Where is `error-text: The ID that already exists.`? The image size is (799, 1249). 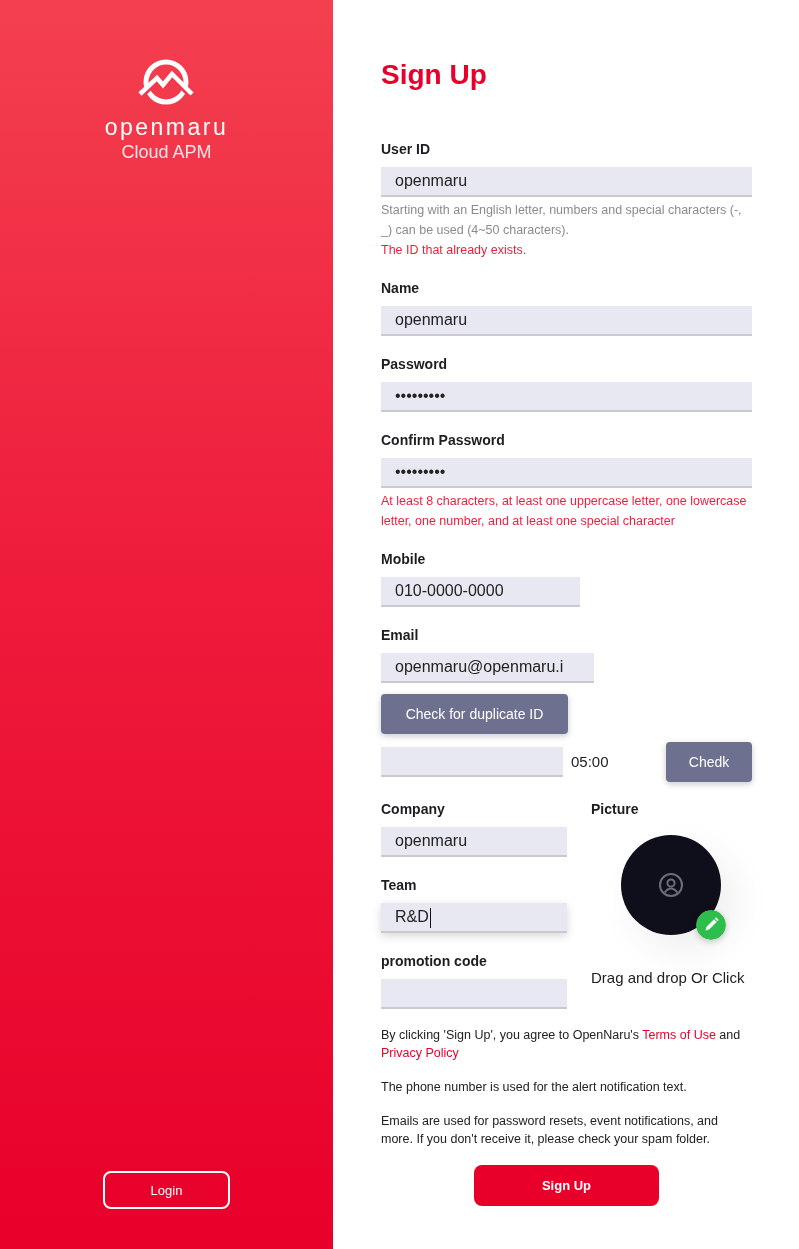
error-text: The ID that already exists. is located at coordinates (454, 250).